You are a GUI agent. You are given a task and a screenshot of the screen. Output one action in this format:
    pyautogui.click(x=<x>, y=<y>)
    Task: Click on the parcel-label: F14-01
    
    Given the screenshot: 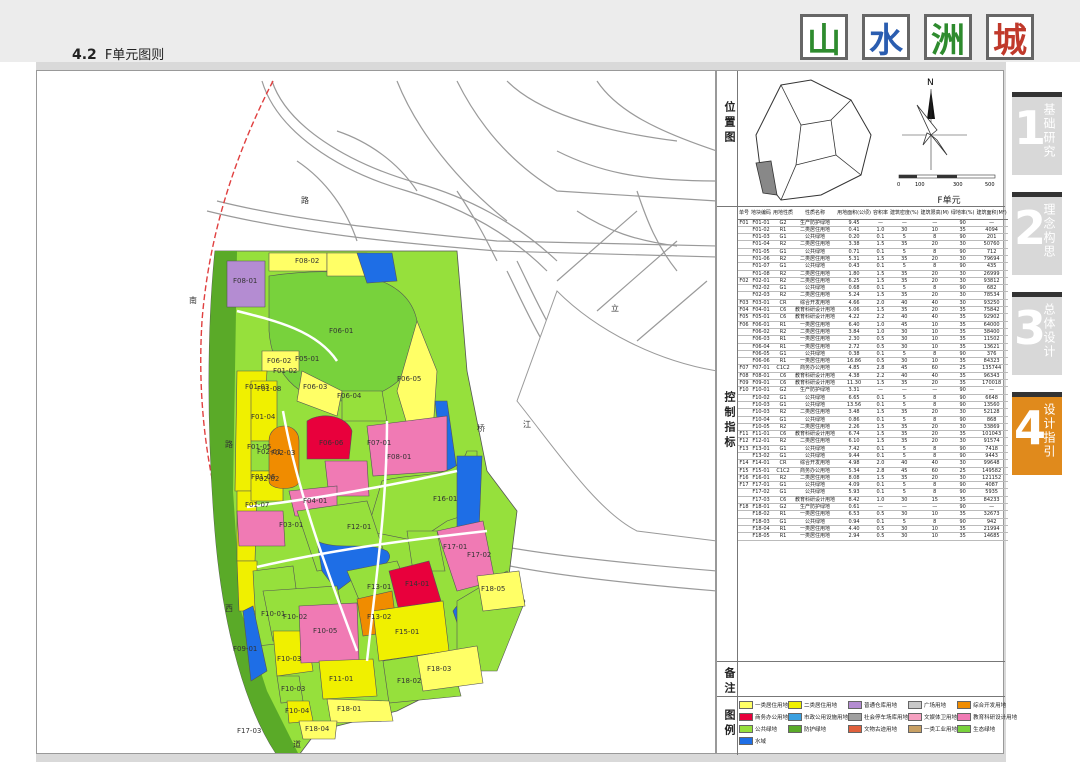 What is the action you would take?
    pyautogui.click(x=417, y=584)
    